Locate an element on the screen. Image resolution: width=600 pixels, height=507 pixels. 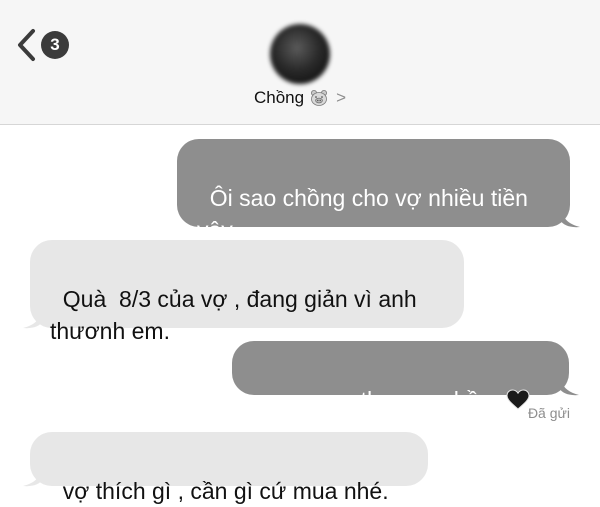
message-bubble-sent: emmmm thương chồng is located at coordinates (400, 377).